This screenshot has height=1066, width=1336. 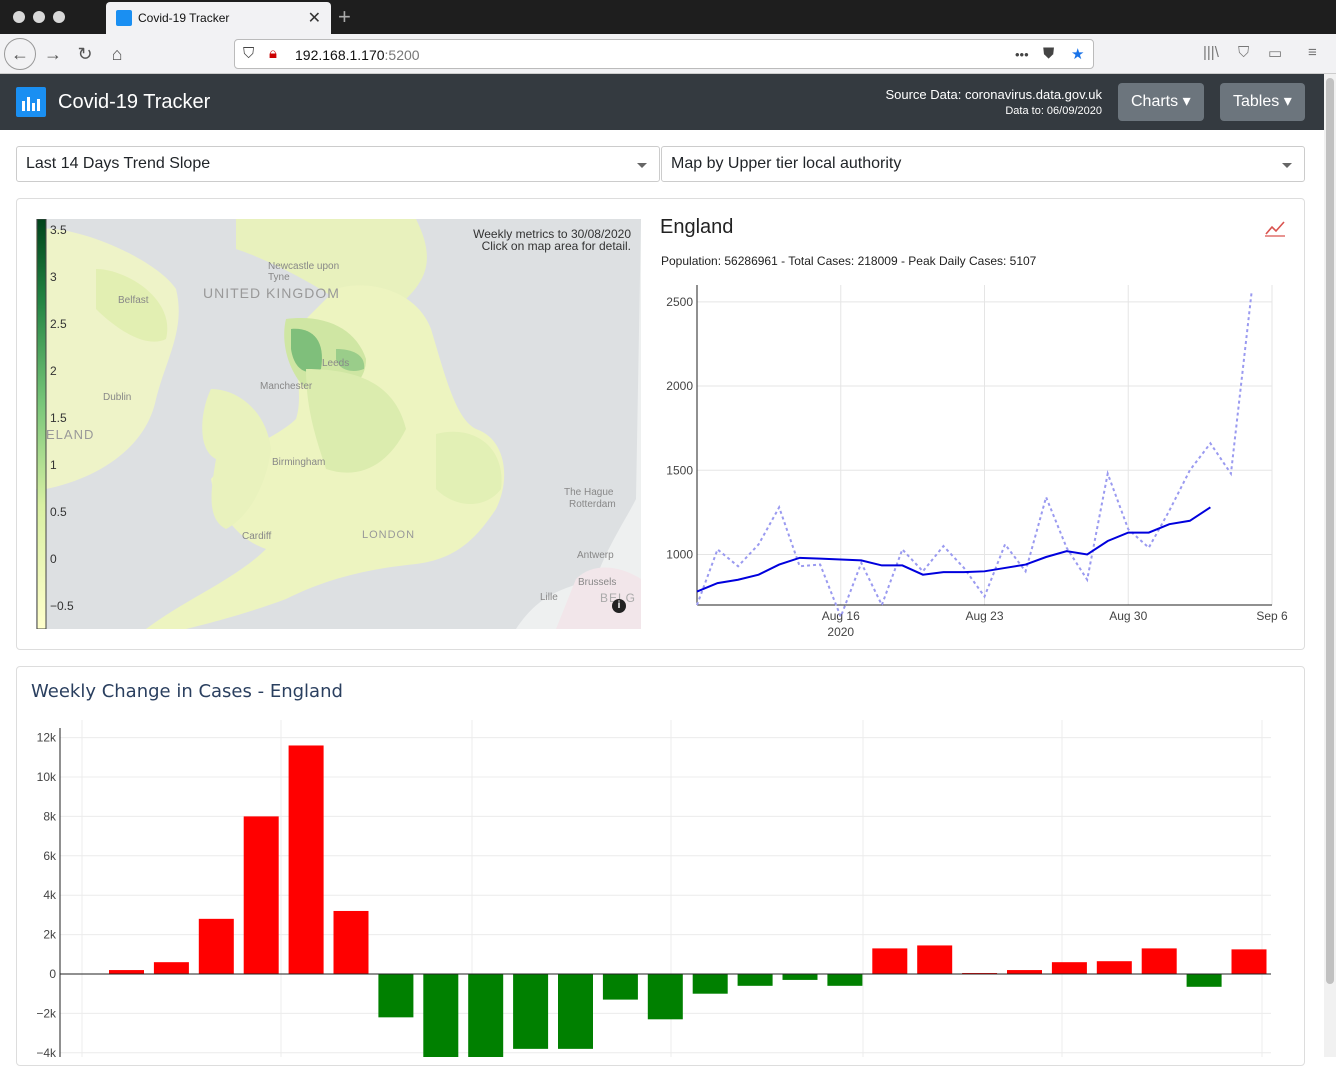 What do you see at coordinates (1275, 228) in the screenshot?
I see `chart-link-icon` at bounding box center [1275, 228].